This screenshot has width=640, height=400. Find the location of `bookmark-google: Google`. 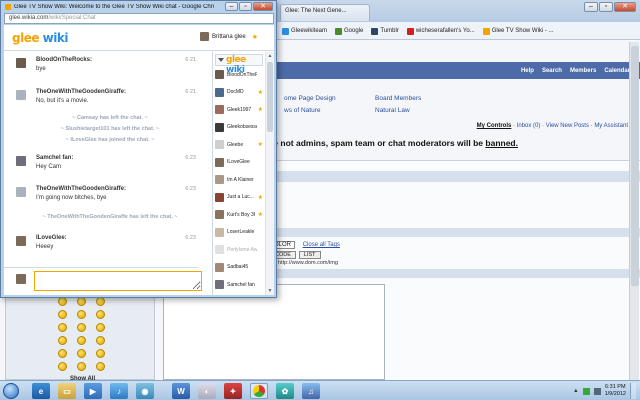

bookmark-google: Google is located at coordinates (349, 31).